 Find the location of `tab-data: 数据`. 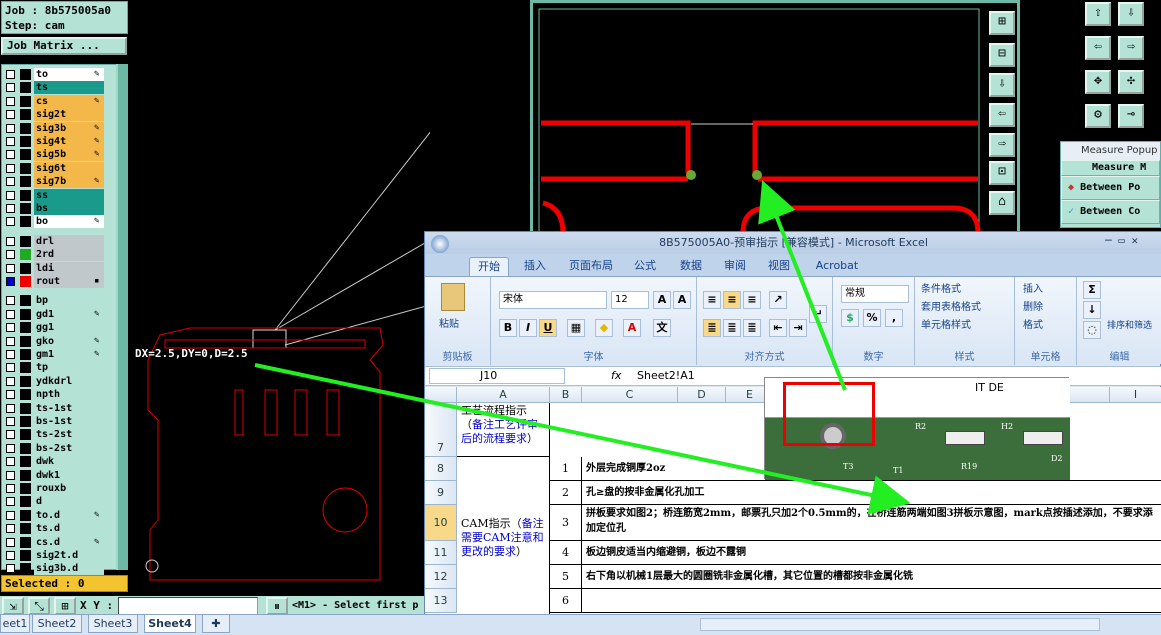

tab-data: 数据 is located at coordinates (691, 266).